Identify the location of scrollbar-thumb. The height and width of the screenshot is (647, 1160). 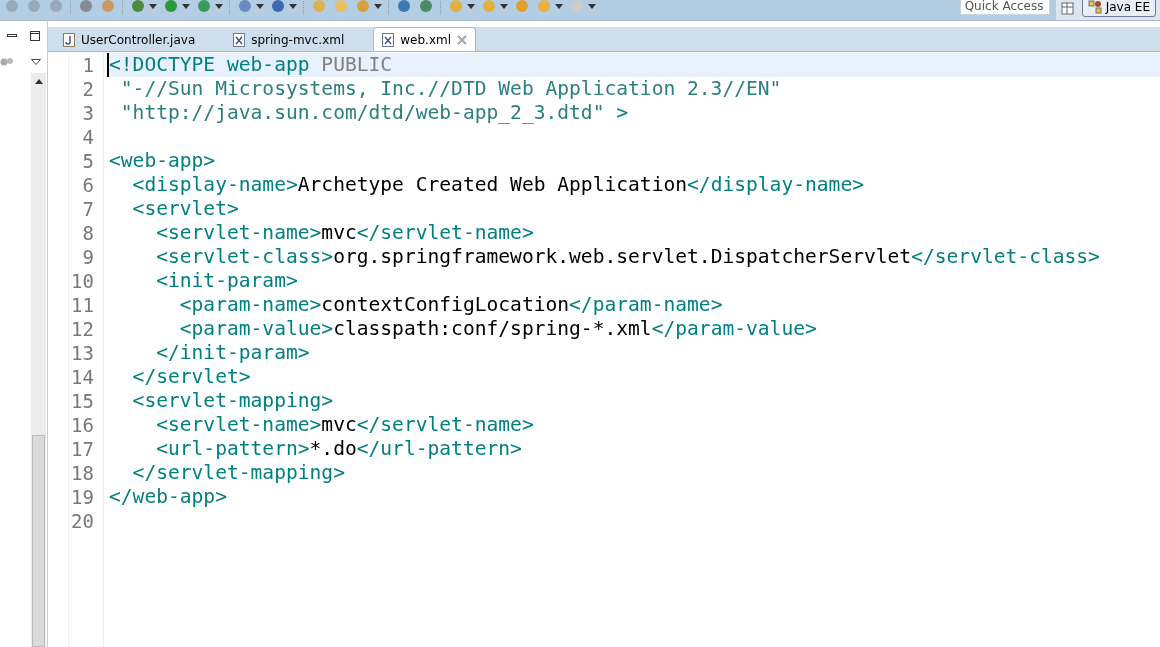
(38, 541).